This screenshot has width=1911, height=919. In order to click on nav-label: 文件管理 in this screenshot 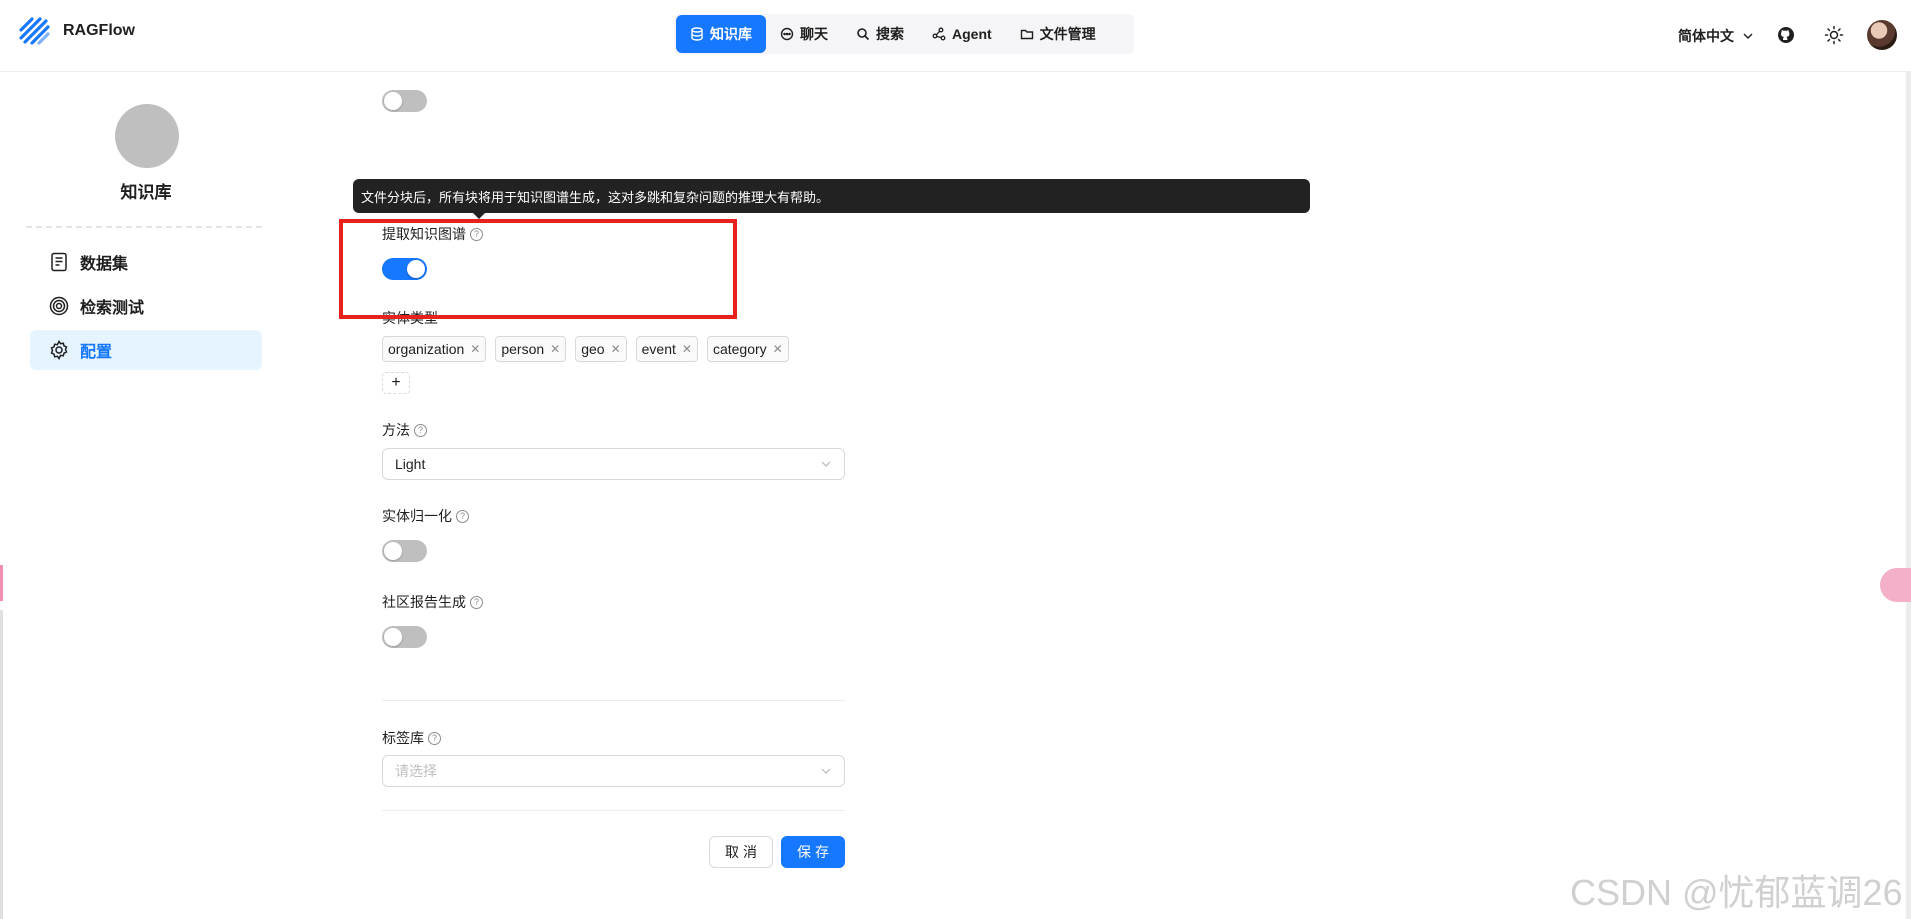, I will do `click(1067, 34)`.